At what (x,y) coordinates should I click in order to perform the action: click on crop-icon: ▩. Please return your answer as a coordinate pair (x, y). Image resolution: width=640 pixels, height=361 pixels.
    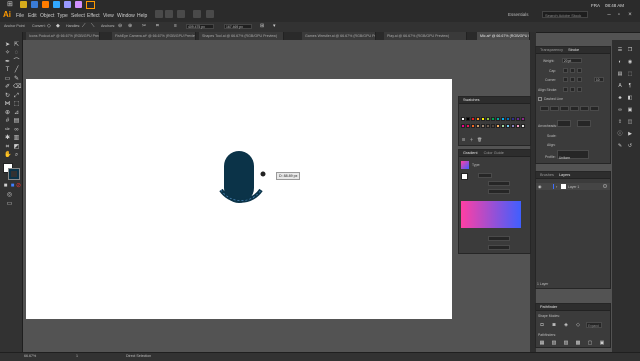
    Looking at the image, I should click on (578, 343).